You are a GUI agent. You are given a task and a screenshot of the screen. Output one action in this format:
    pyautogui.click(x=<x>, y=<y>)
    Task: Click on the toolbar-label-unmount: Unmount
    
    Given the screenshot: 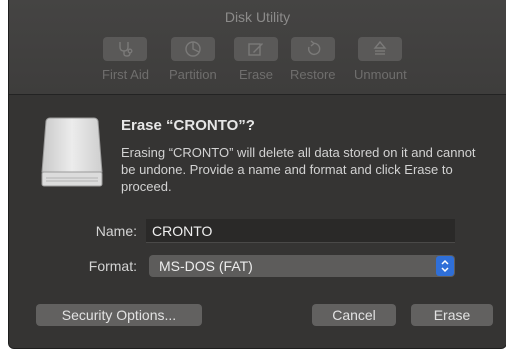 What is the action you would take?
    pyautogui.click(x=380, y=74)
    